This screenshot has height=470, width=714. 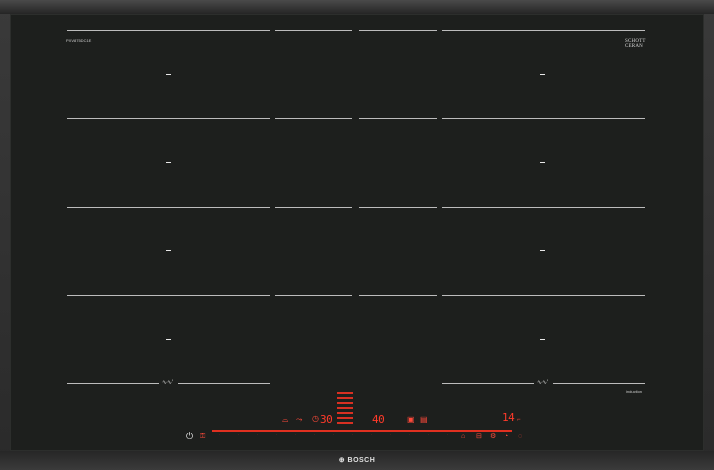 What do you see at coordinates (634, 391) in the screenshot?
I see `induction-label: induction` at bounding box center [634, 391].